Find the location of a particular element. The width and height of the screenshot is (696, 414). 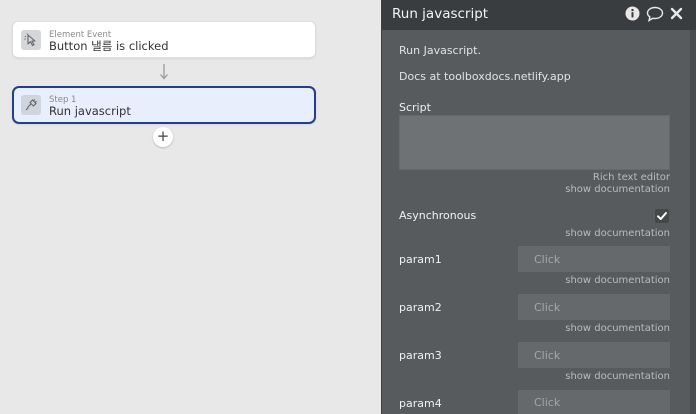

param1-input is located at coordinates (594, 259).